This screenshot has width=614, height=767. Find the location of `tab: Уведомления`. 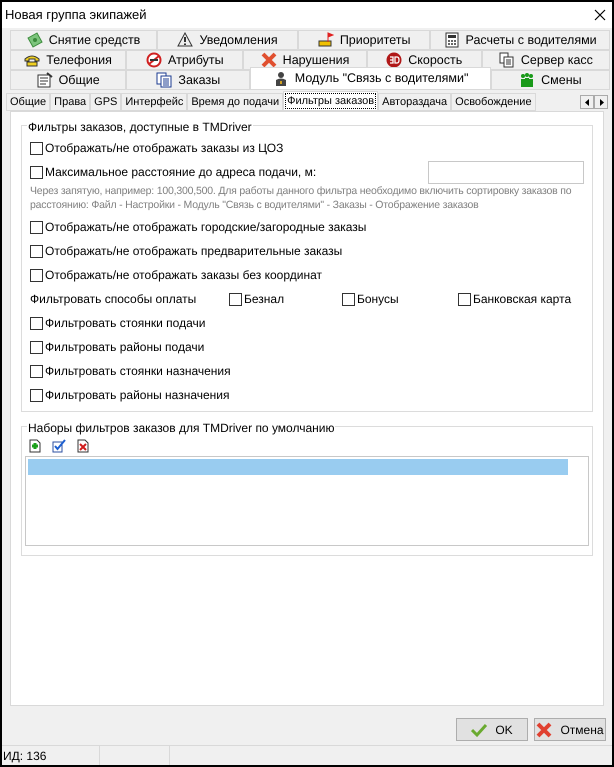

tab: Уведомления is located at coordinates (227, 40).